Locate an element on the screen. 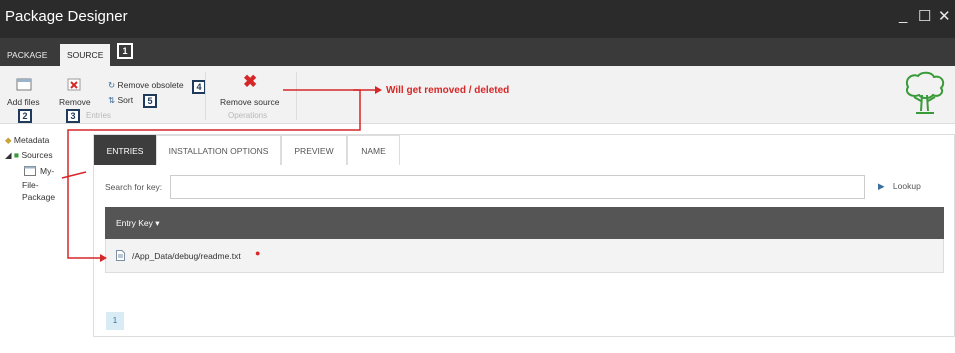  close-button: ✕ is located at coordinates (944, 16).